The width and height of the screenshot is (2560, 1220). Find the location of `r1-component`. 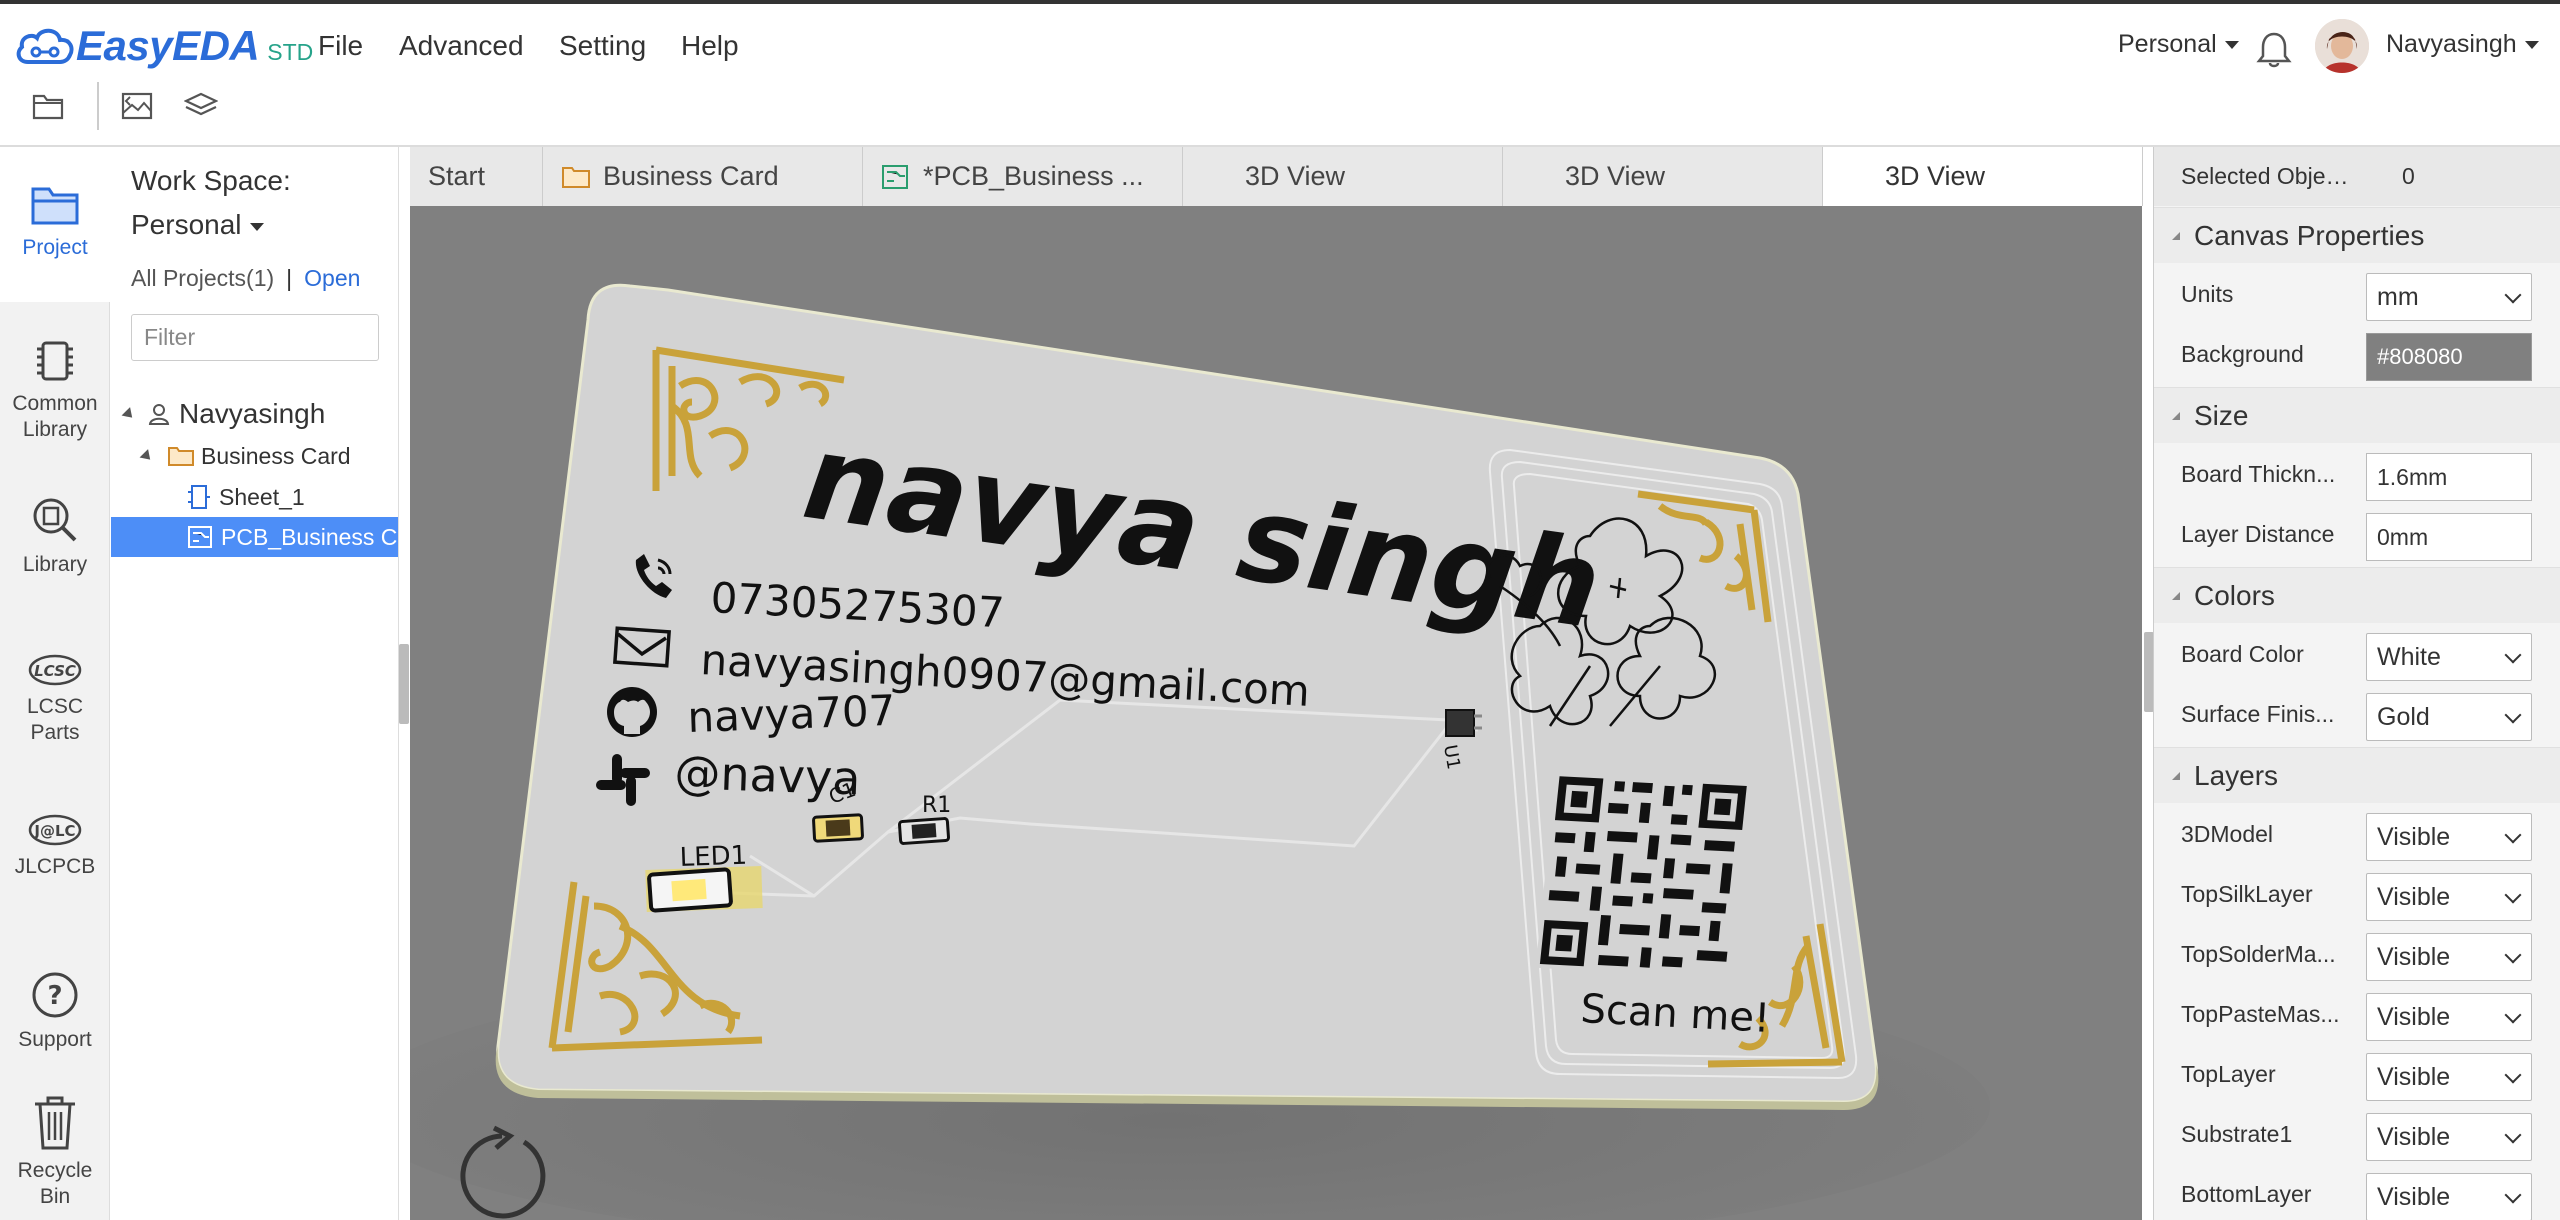

r1-component is located at coordinates (924, 831).